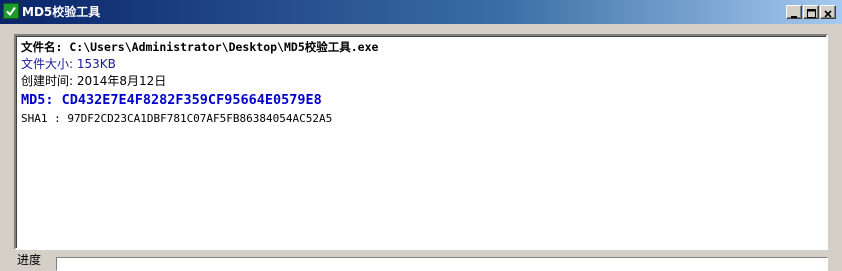 The image size is (842, 271). I want to click on progress-bar, so click(442, 264).